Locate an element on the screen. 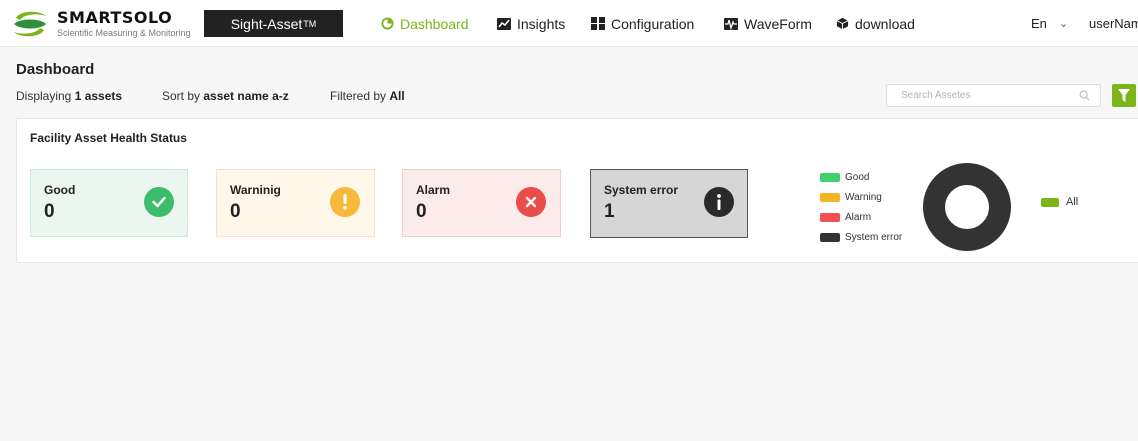  status-card-warning: Warninig 0 is located at coordinates (295, 203).